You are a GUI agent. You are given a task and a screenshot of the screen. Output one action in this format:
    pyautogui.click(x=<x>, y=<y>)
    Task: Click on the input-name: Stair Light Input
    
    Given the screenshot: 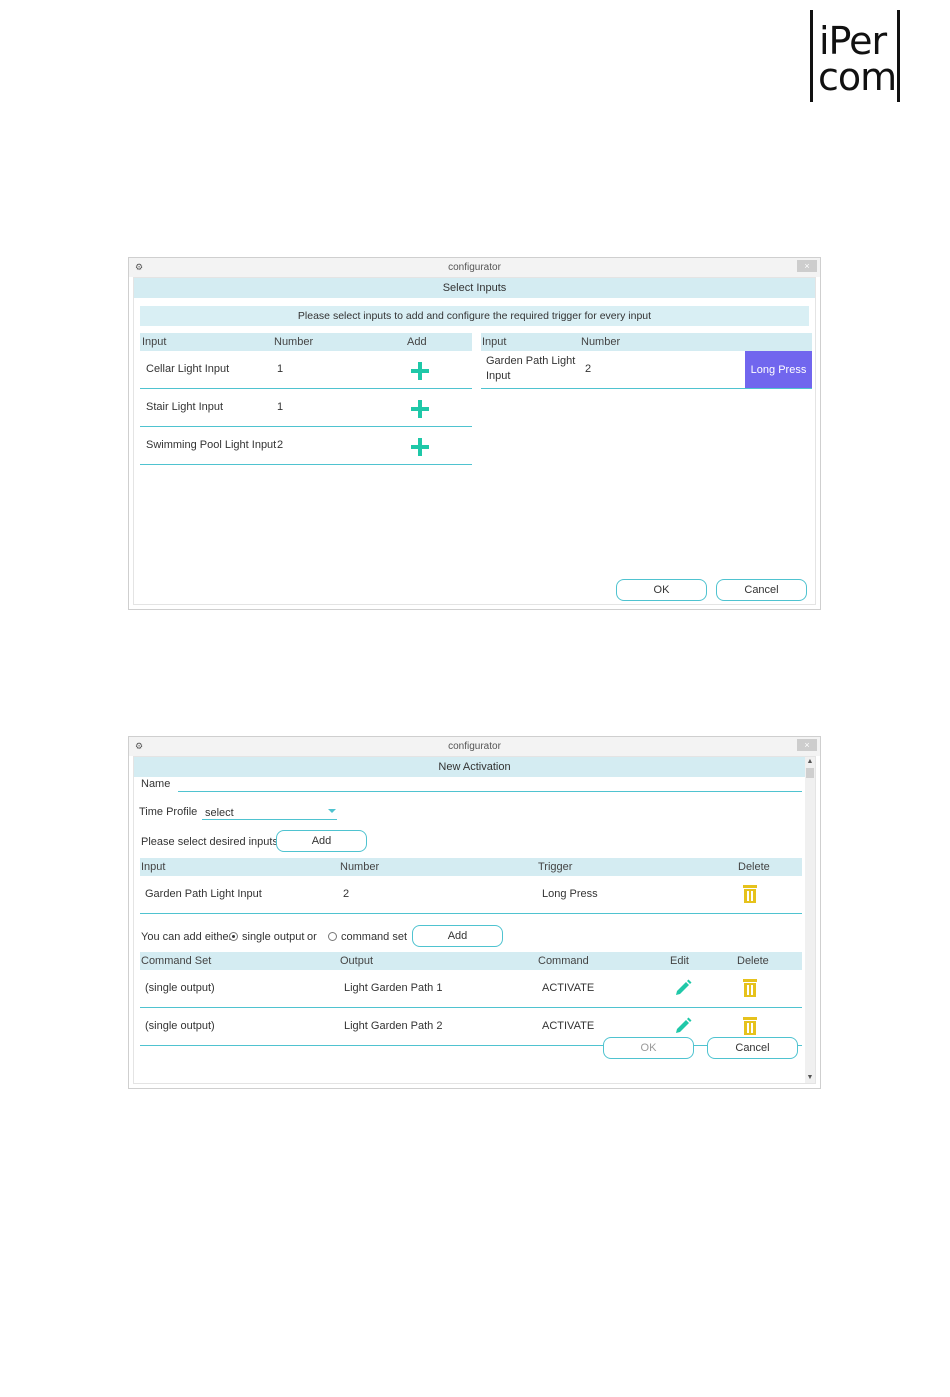 What is the action you would take?
    pyautogui.click(x=185, y=407)
    